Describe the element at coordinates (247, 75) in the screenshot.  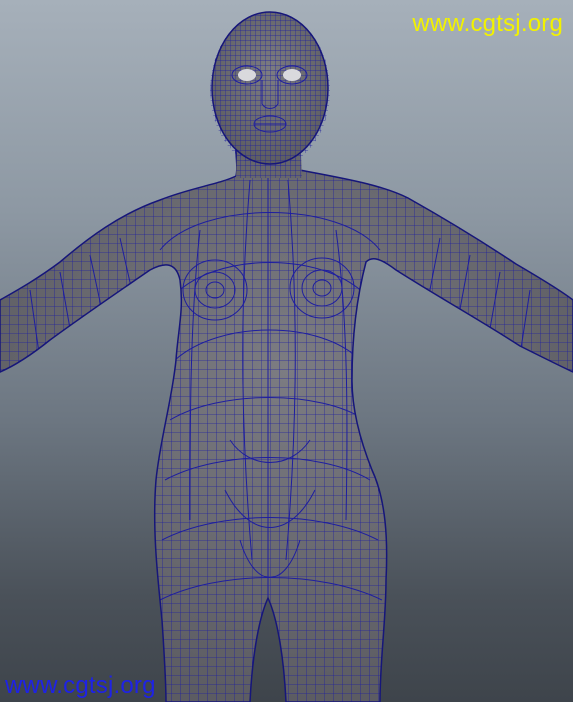
I see `left-eye` at that location.